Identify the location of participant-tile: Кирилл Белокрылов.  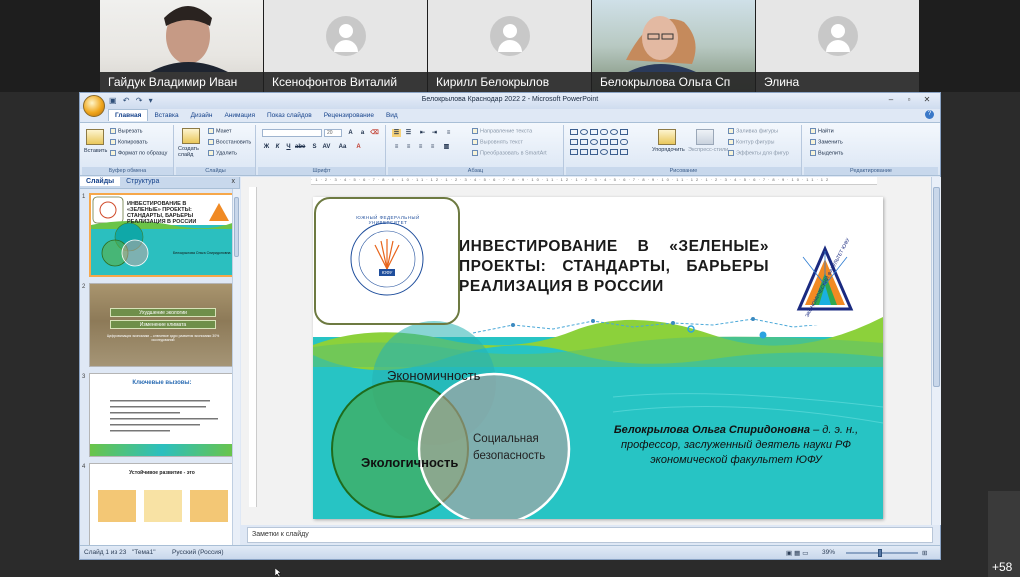
(509, 46).